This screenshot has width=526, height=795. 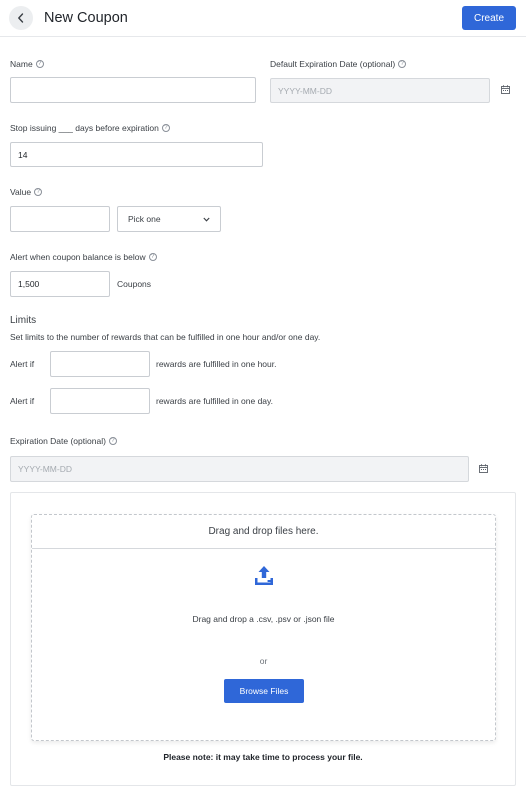 I want to click on value-unit-selected: Pick one, so click(x=144, y=219).